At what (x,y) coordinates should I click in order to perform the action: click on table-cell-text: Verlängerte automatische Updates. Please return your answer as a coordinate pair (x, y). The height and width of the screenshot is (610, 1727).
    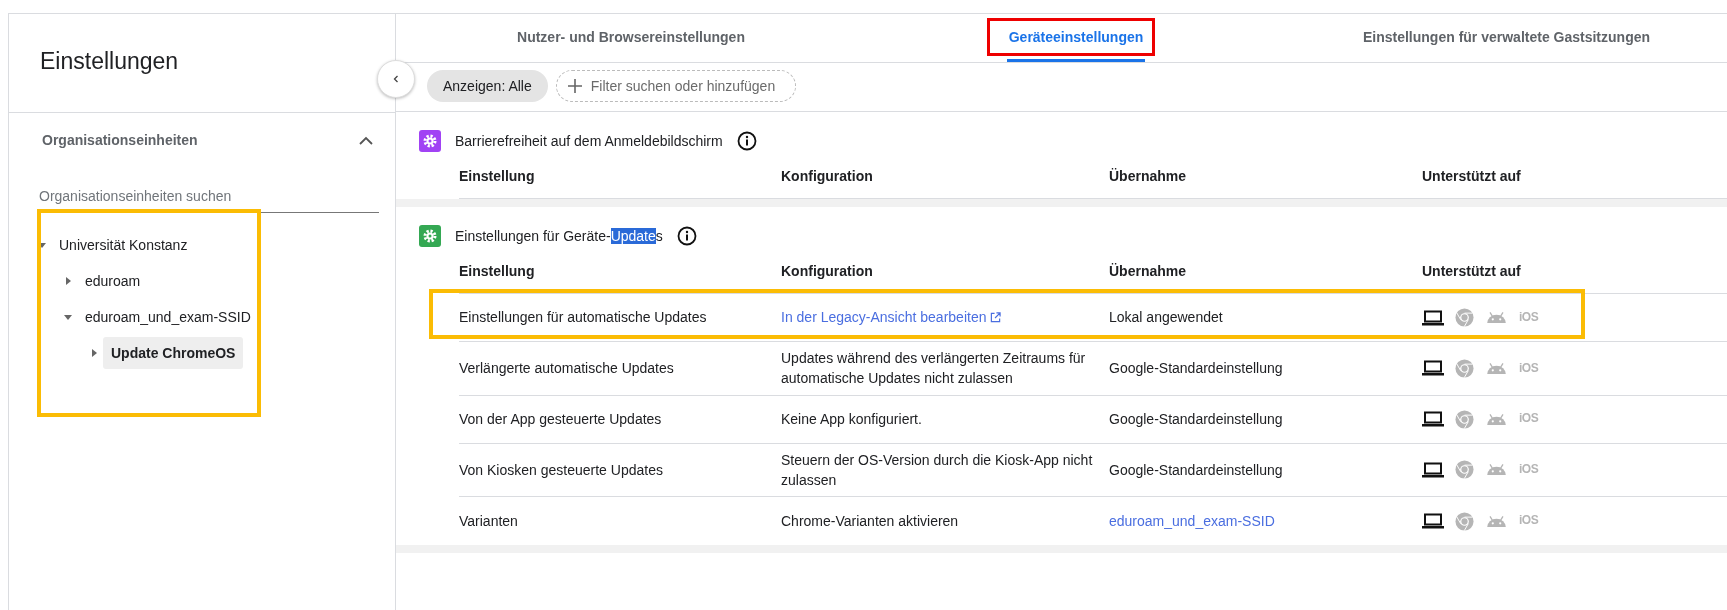
    Looking at the image, I should click on (567, 369).